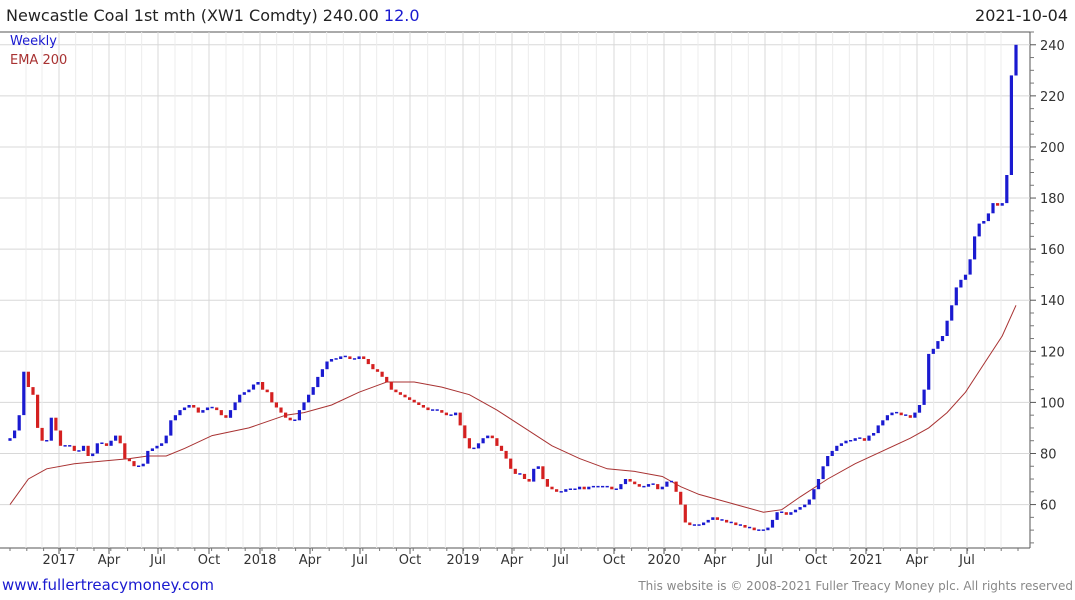  I want to click on footer-site-link: www.fullertreacymoney.com, so click(108, 585).